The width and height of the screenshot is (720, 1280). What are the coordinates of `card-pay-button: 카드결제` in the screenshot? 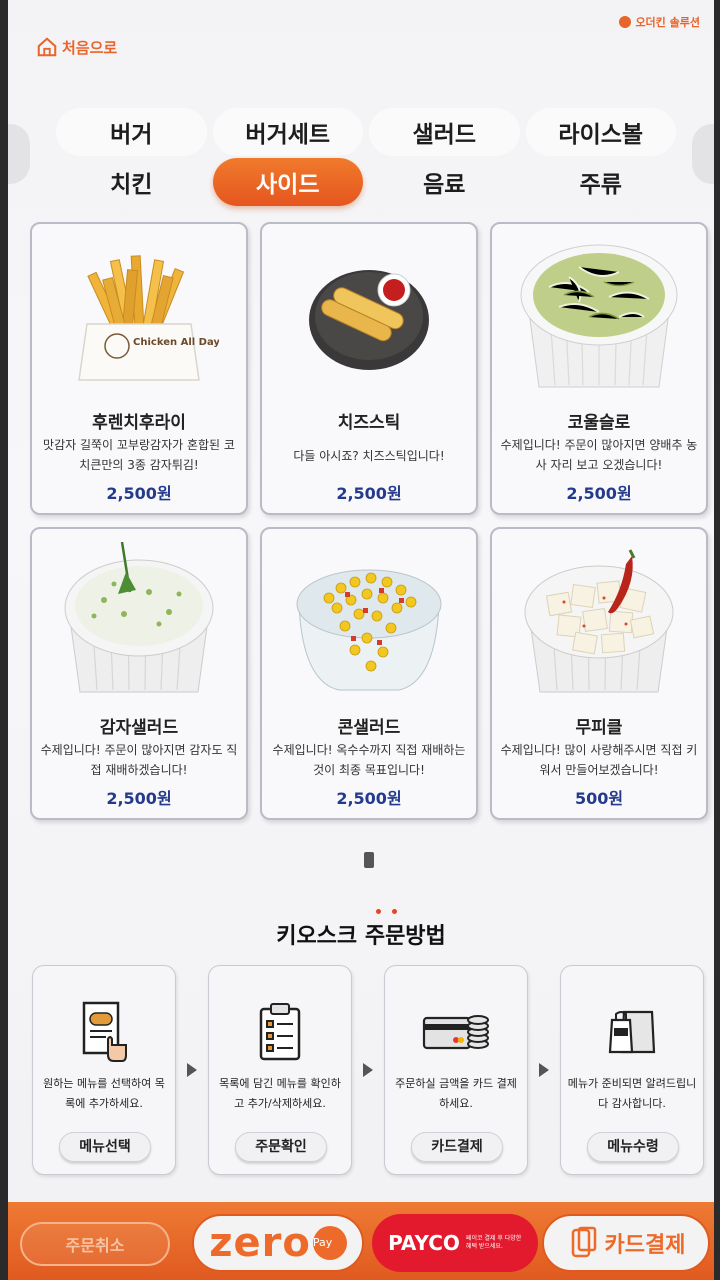 It's located at (626, 1243).